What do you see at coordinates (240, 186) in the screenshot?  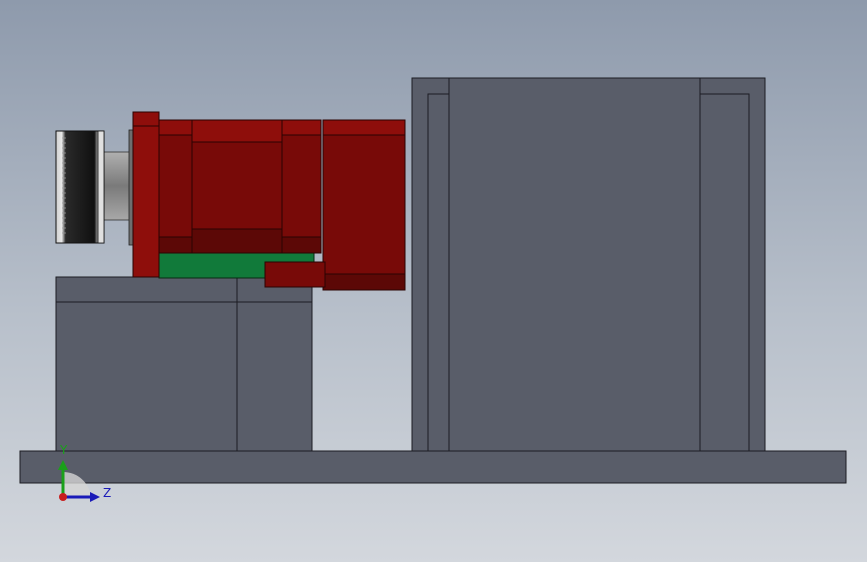 I see `gearbox-body` at bounding box center [240, 186].